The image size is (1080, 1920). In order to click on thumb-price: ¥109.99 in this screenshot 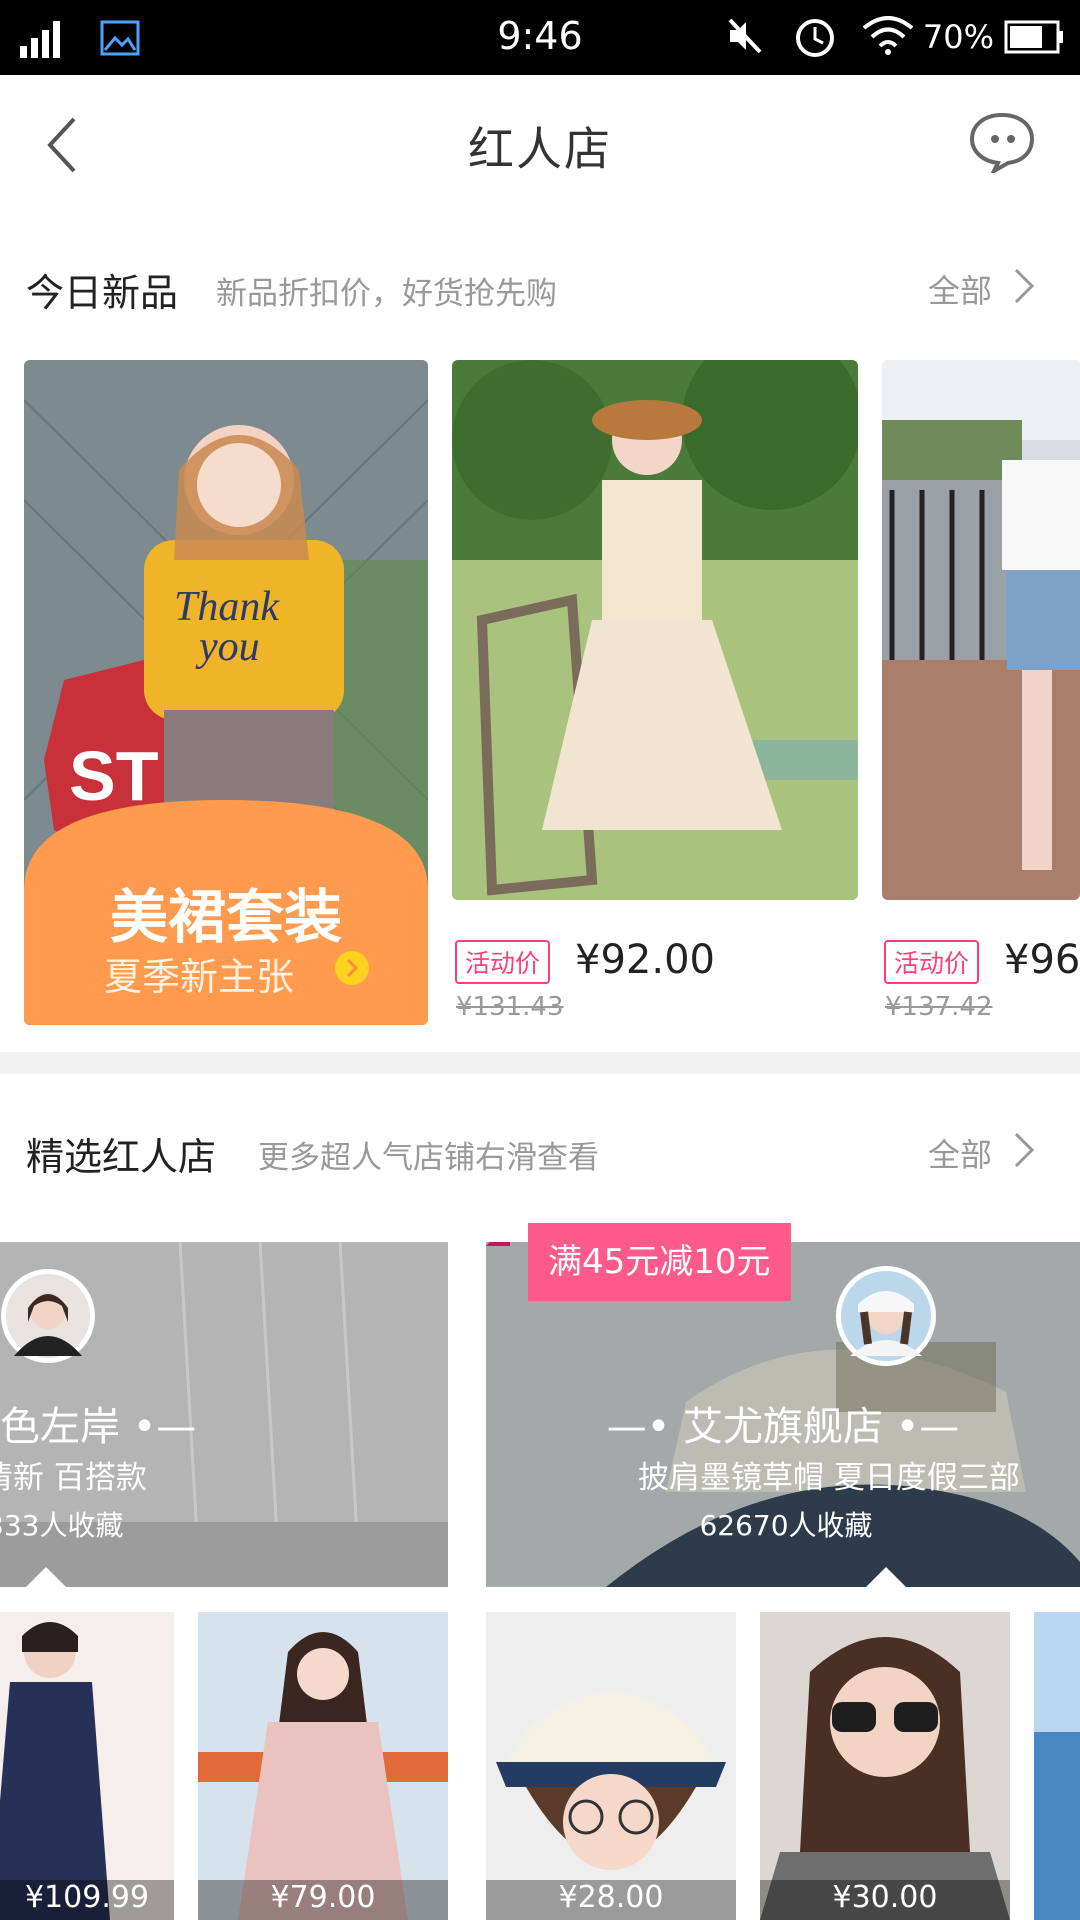, I will do `click(87, 1900)`.